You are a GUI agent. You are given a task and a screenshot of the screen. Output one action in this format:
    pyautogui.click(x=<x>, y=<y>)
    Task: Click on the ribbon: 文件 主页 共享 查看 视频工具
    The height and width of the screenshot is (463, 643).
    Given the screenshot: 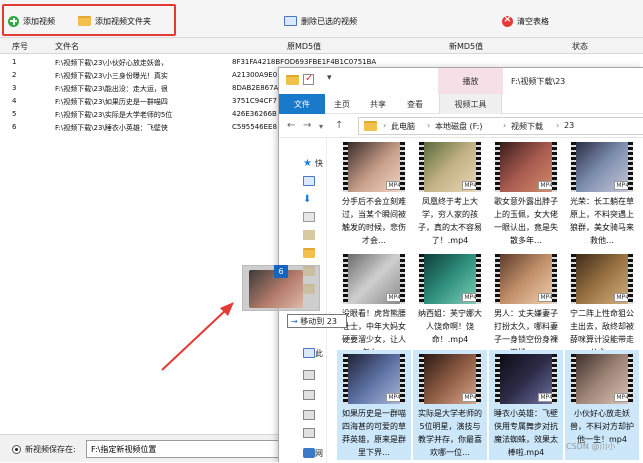 What is the action you would take?
    pyautogui.click(x=461, y=104)
    